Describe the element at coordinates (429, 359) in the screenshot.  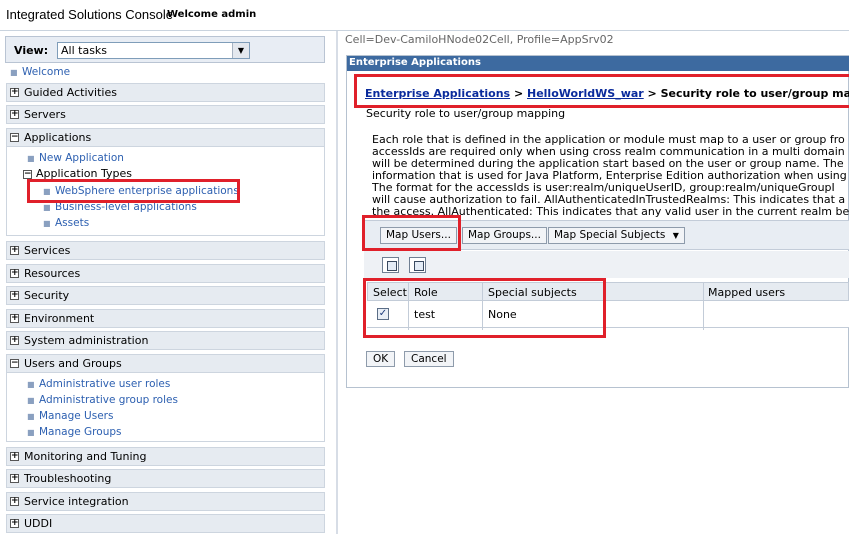
I see `cancel-button: Cancel` at that location.